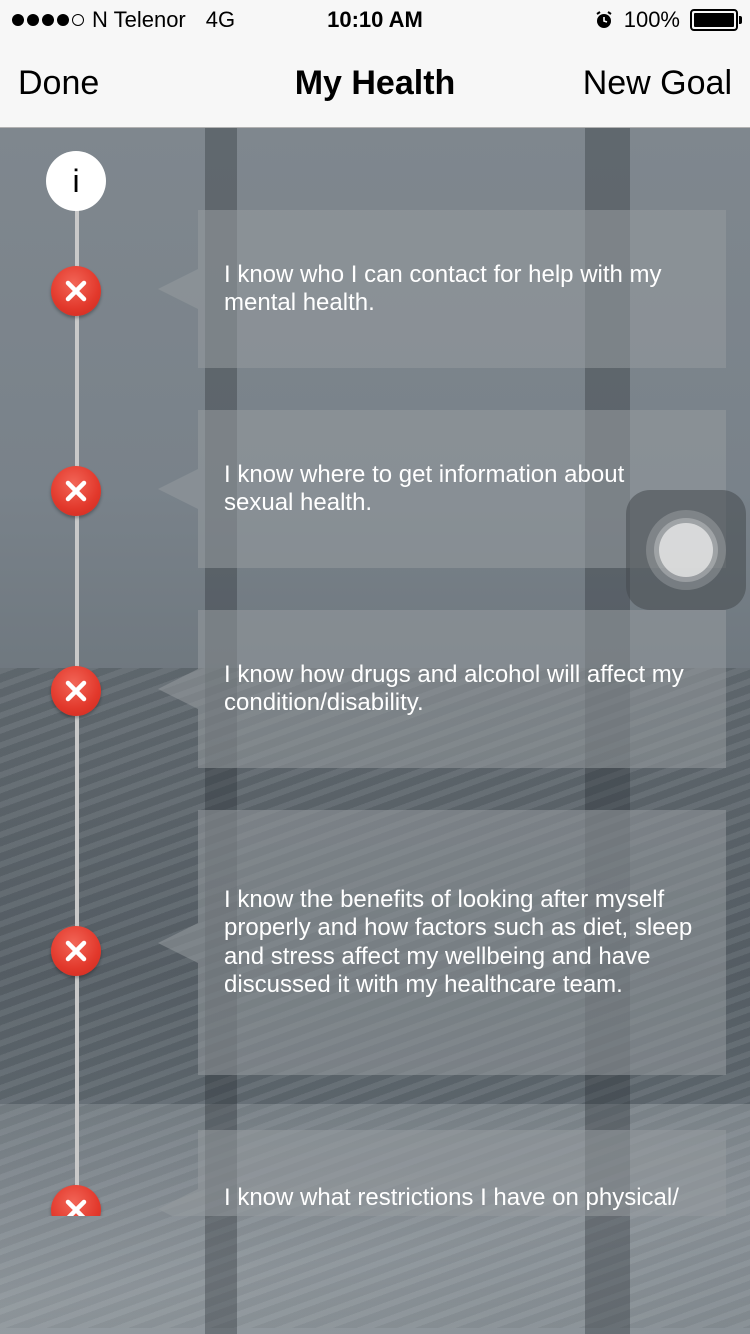 The height and width of the screenshot is (1334, 750). Describe the element at coordinates (220, 19) in the screenshot. I see `network-type: 4G` at that location.